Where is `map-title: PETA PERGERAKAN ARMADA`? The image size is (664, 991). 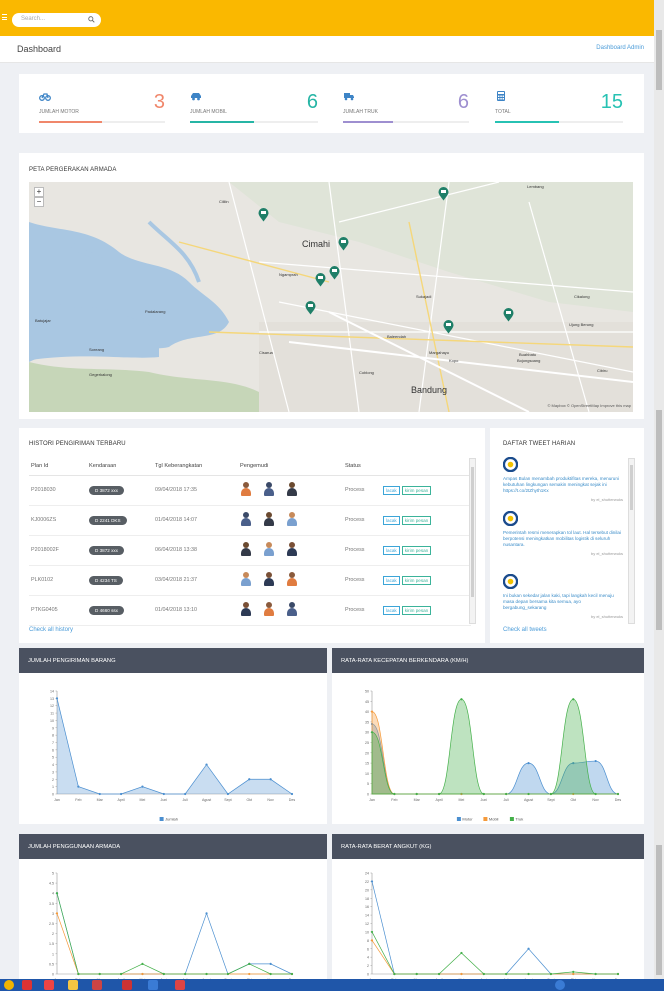 map-title: PETA PERGERAKAN ARMADA is located at coordinates (73, 170).